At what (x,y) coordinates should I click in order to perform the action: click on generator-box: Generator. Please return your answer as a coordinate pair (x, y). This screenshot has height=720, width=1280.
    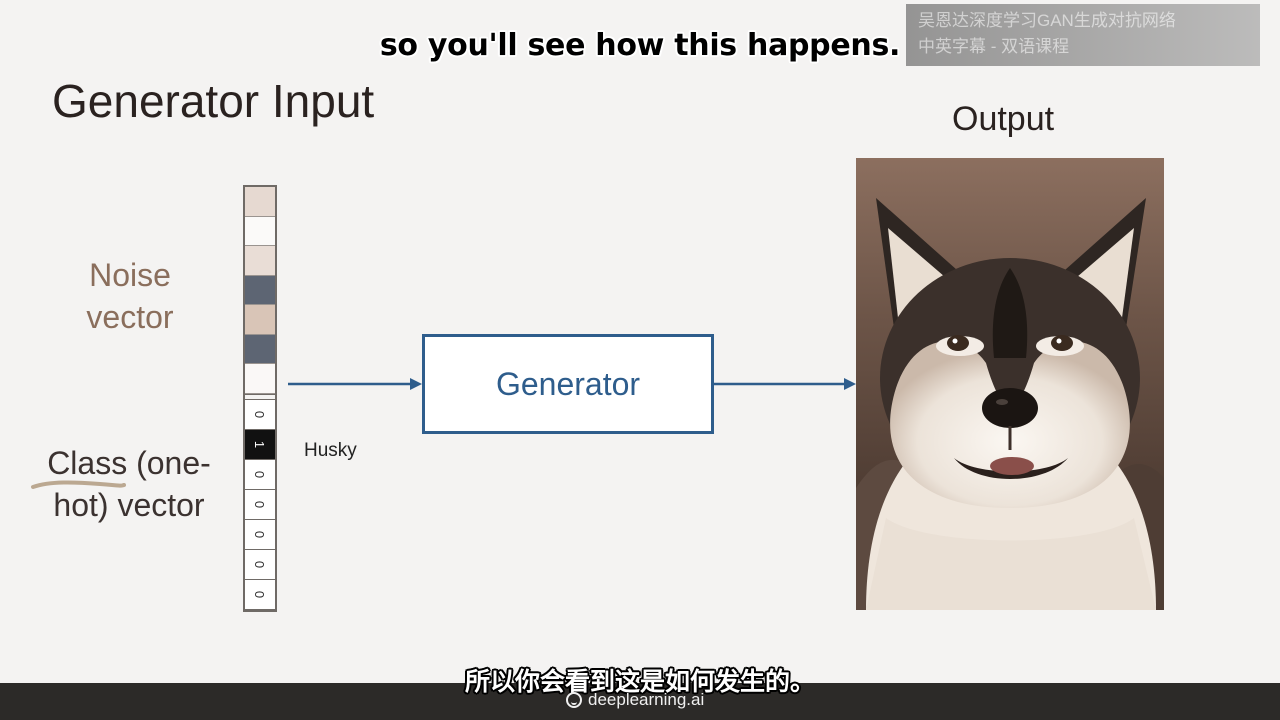
    Looking at the image, I should click on (568, 384).